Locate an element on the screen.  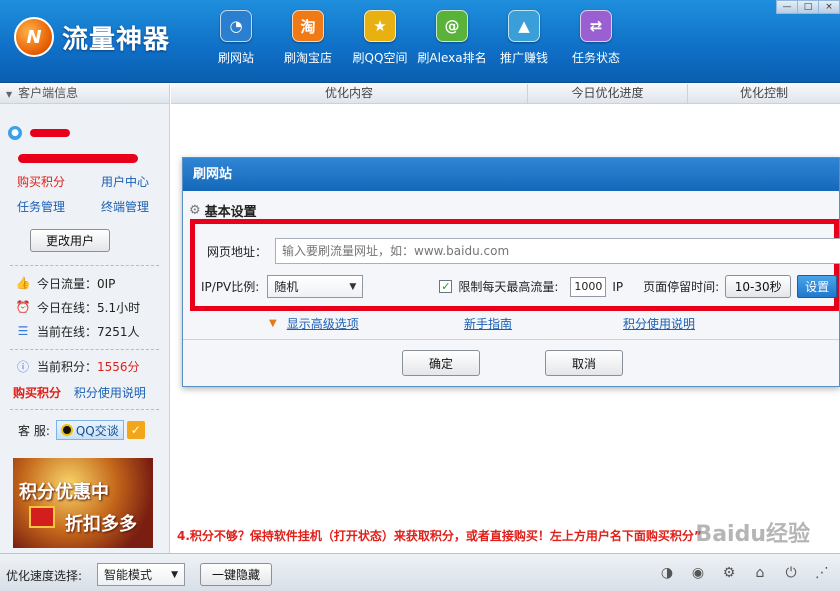
nav-item-0: ◔ 刷网站 is located at coordinates (236, 41).